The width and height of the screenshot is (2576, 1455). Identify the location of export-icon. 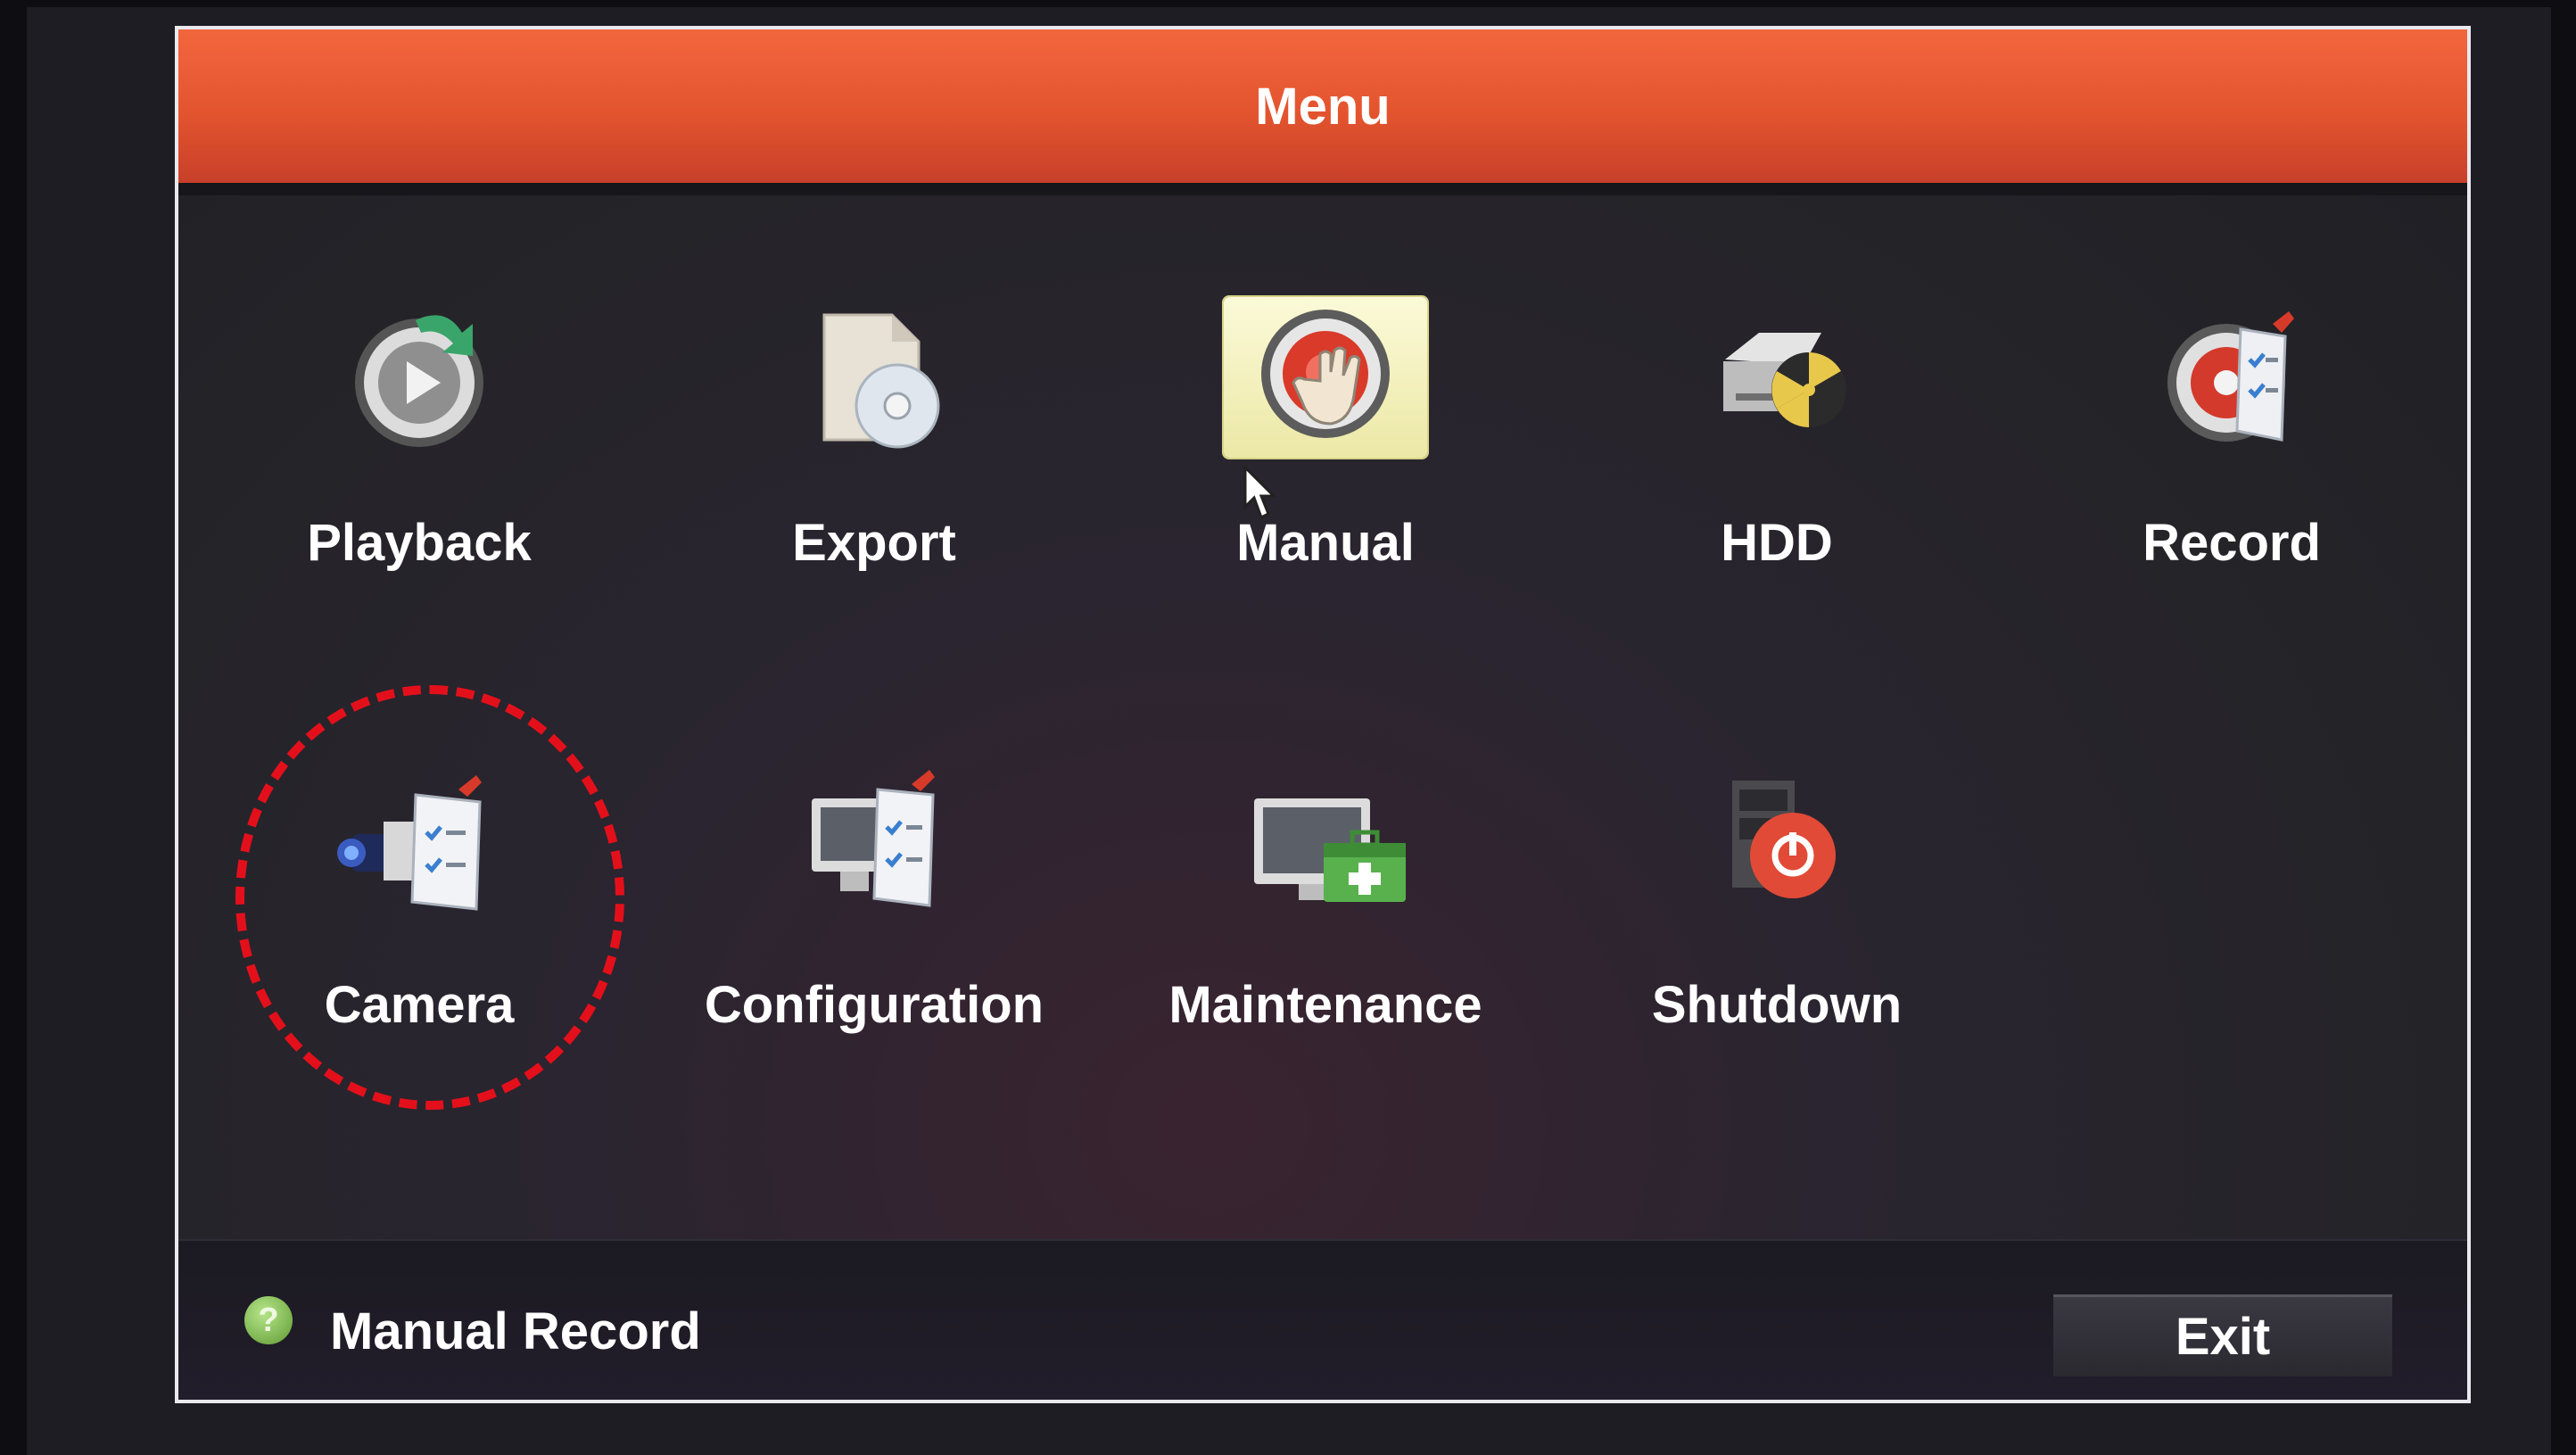
(874, 377).